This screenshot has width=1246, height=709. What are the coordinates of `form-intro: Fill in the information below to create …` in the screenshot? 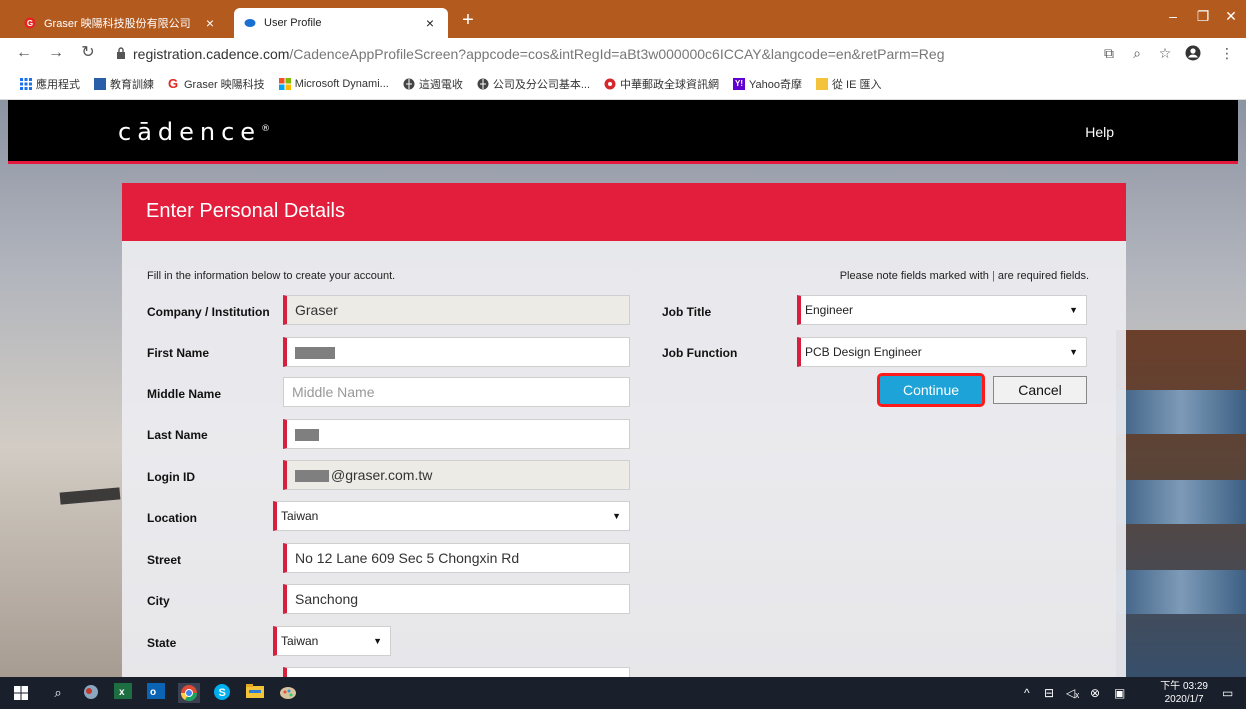 It's located at (271, 276).